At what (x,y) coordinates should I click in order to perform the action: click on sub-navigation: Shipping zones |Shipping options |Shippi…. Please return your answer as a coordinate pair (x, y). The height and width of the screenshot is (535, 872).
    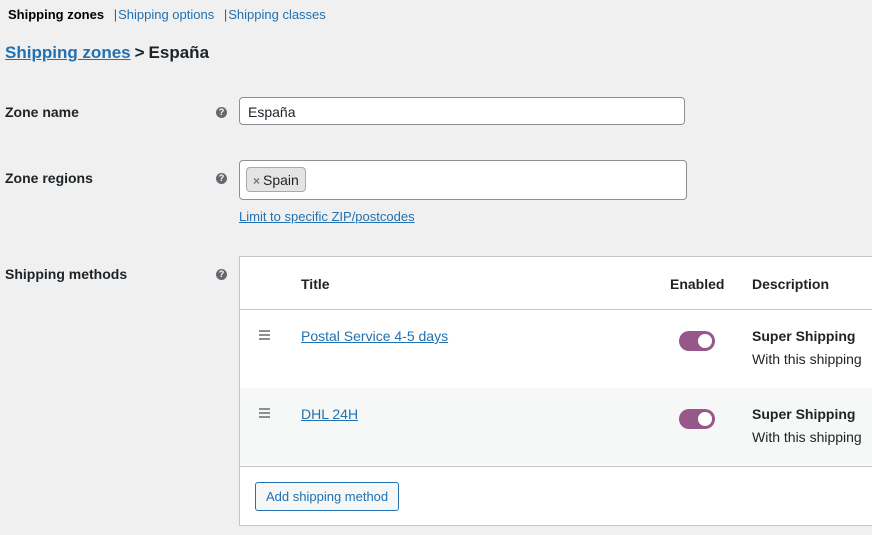
    Looking at the image, I should click on (167, 15).